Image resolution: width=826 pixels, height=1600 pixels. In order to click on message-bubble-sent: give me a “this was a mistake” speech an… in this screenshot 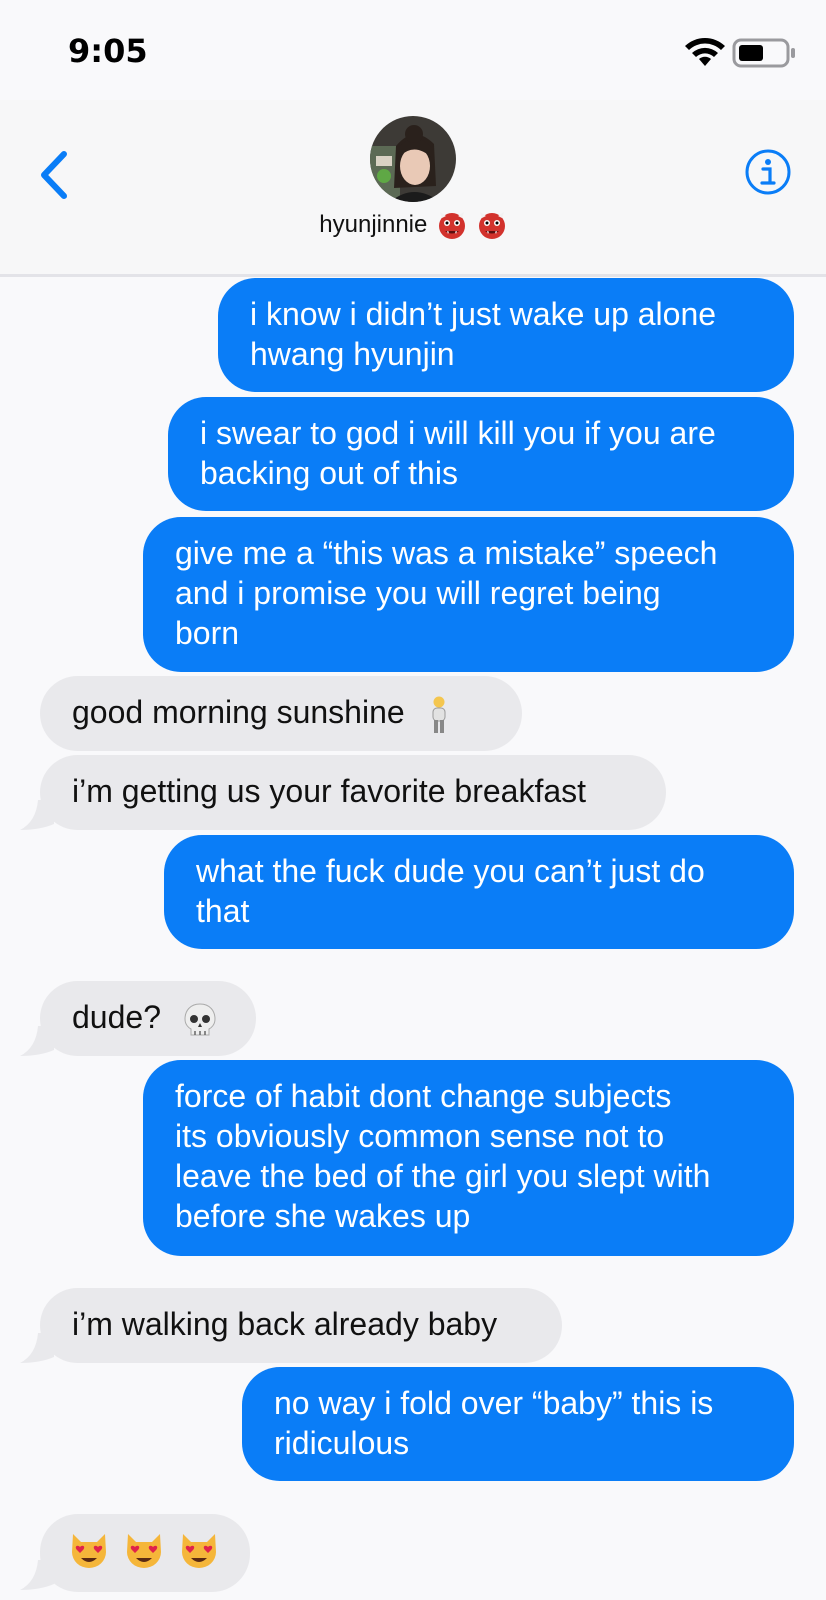, I will do `click(468, 594)`.